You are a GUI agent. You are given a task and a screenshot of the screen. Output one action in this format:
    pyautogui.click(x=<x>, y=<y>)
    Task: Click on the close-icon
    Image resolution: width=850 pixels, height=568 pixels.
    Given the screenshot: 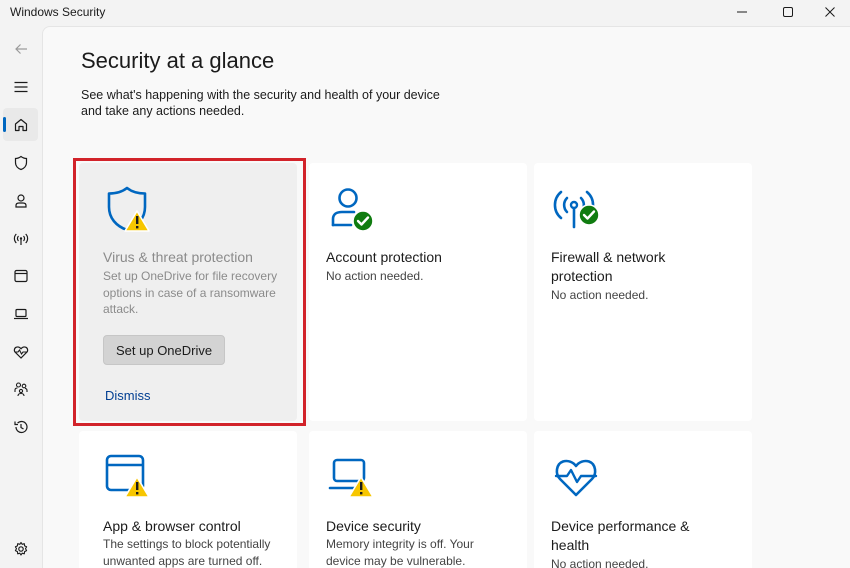 What is the action you would take?
    pyautogui.click(x=830, y=12)
    